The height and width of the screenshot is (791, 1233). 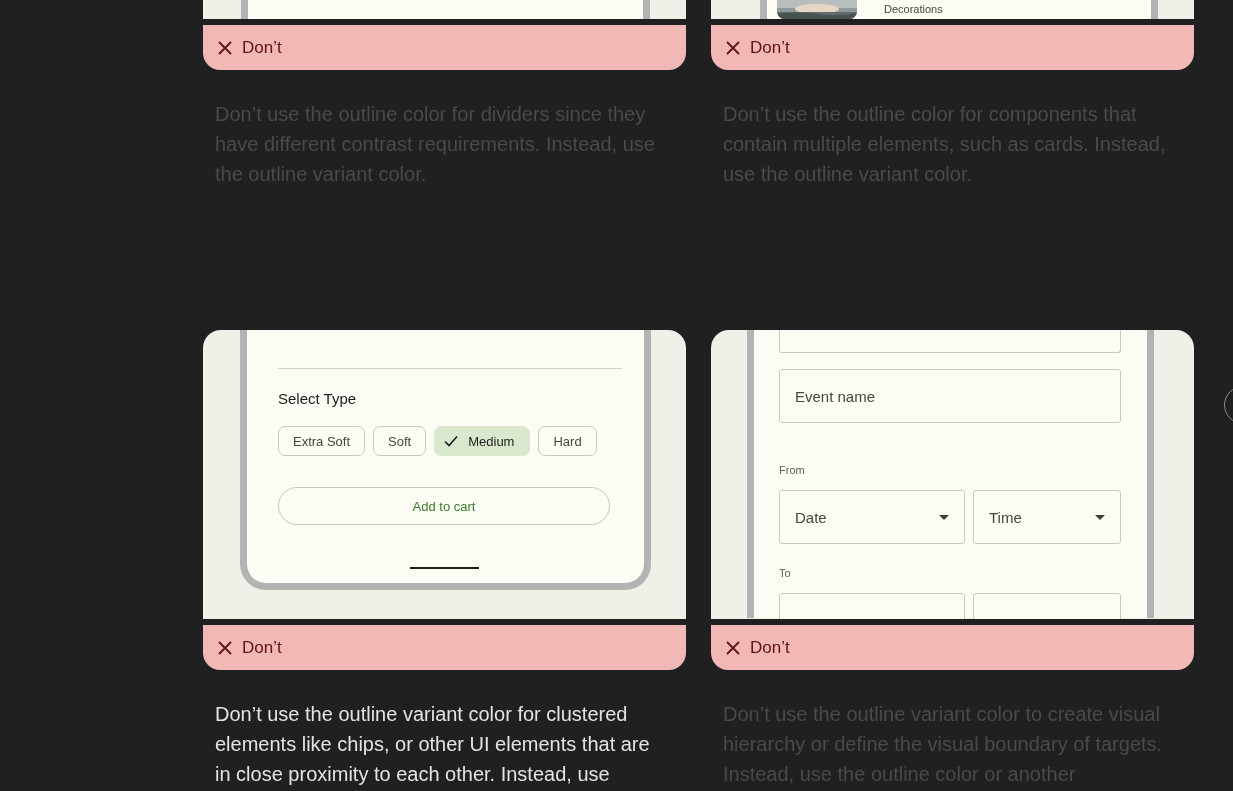 What do you see at coordinates (318, 398) in the screenshot?
I see `section-heading: Select Type` at bounding box center [318, 398].